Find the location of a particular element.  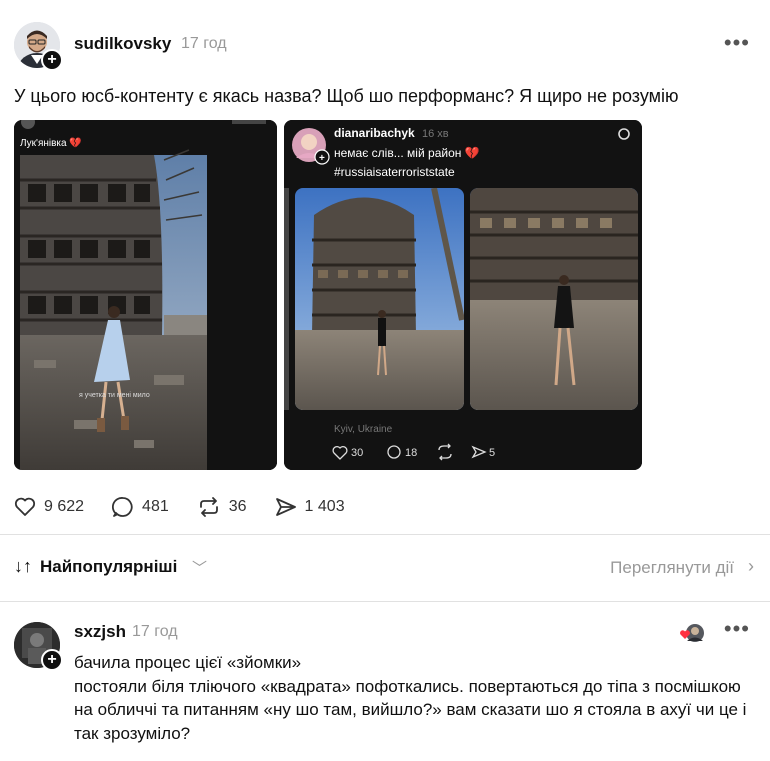

embedded-shares: 5 is located at coordinates (492, 453).